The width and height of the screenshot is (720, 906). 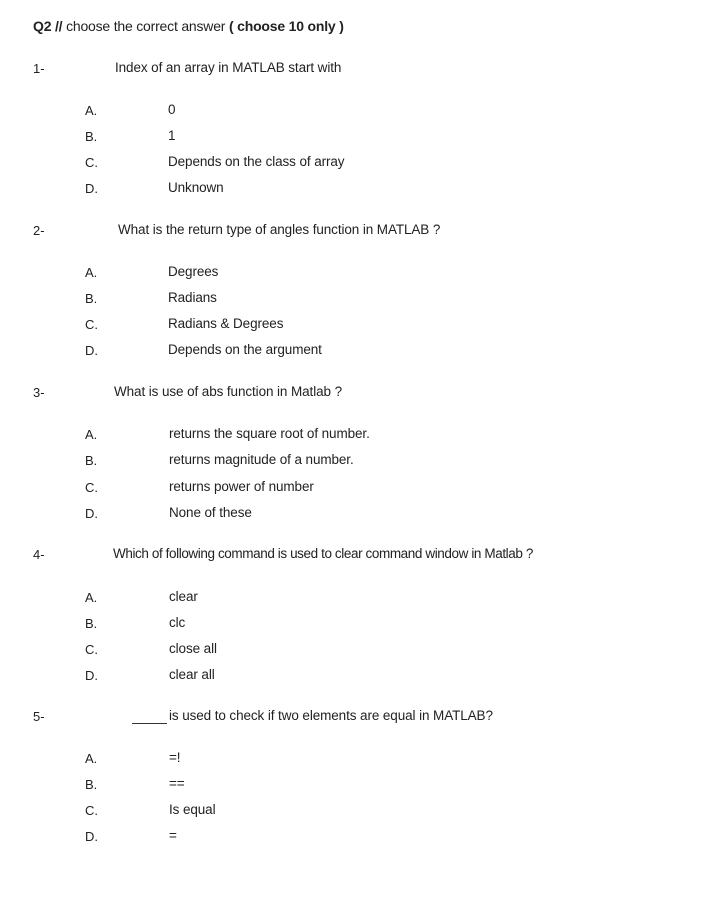 I want to click on option-text: Radians, so click(x=192, y=297).